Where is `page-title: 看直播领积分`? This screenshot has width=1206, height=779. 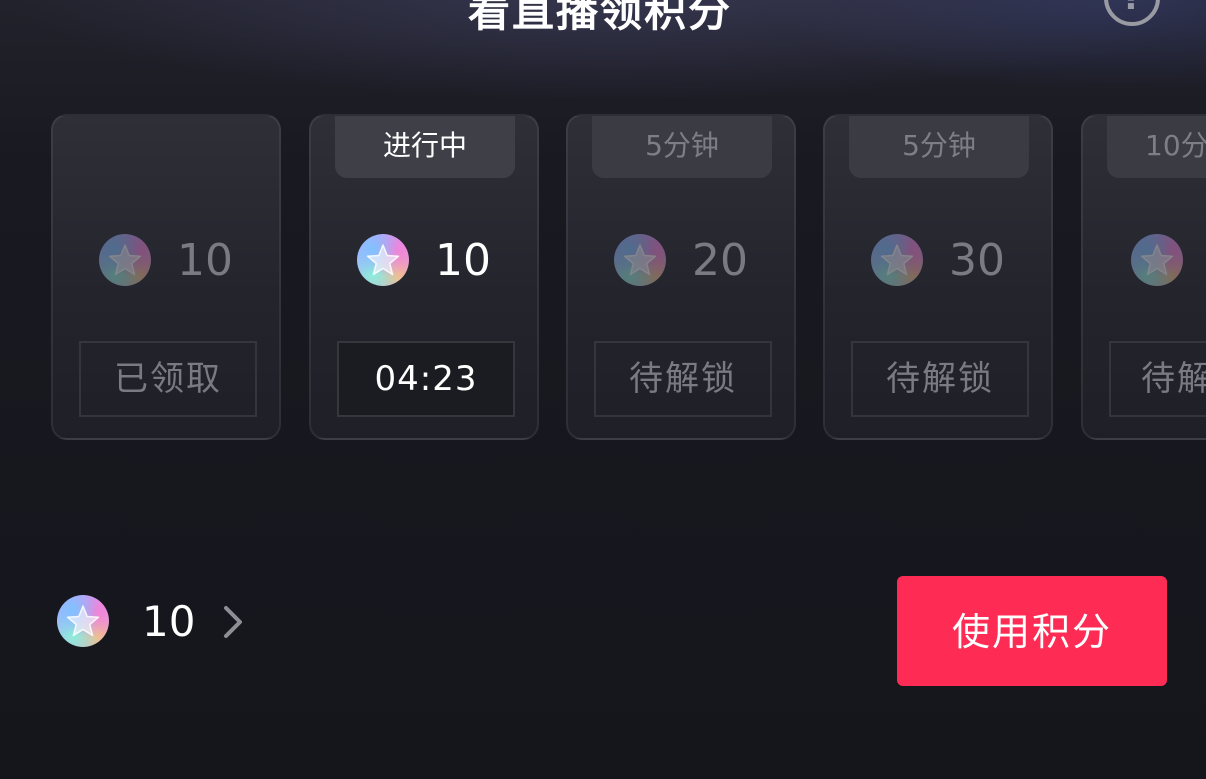 page-title: 看直播领积分 is located at coordinates (599, 18).